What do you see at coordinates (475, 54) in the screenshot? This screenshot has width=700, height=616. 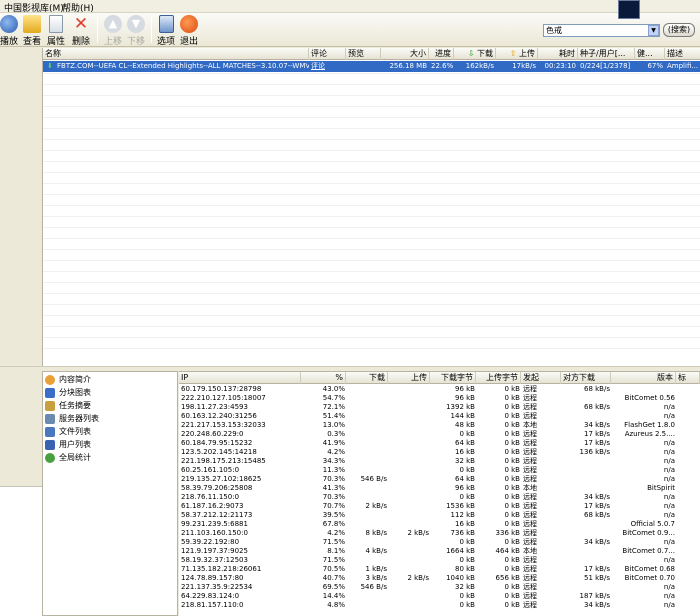 I see `column-download: ⇩ 下载` at bounding box center [475, 54].